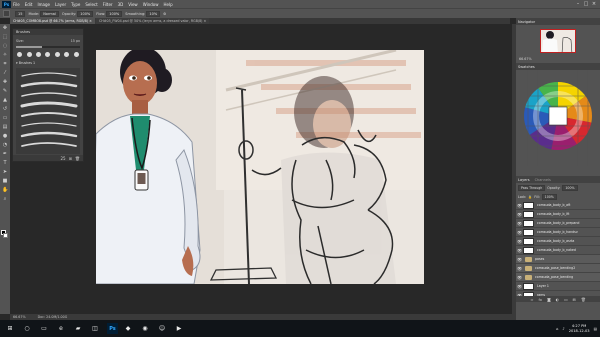  What do you see at coordinates (558, 259) in the screenshot?
I see `layer-group-row: 👁 poses` at bounding box center [558, 259].